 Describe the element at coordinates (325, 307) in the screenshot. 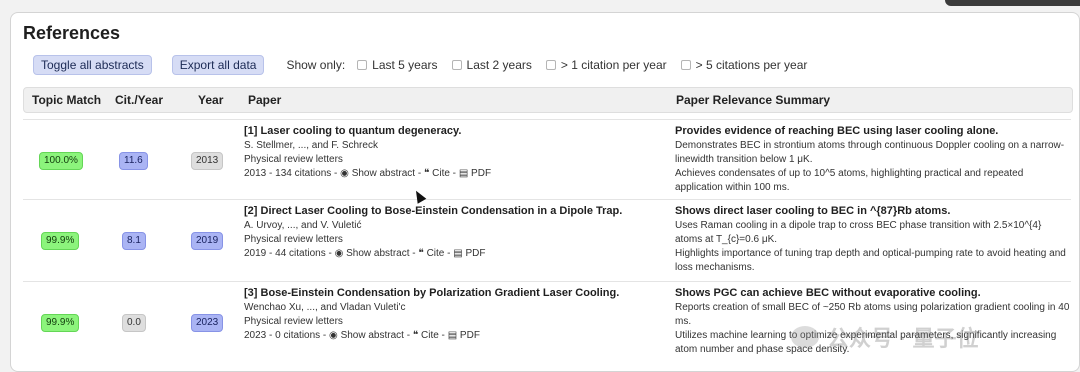

I see `paper-authors: Wenchao Xu, ..., and Vladan Vuleti'c` at that location.